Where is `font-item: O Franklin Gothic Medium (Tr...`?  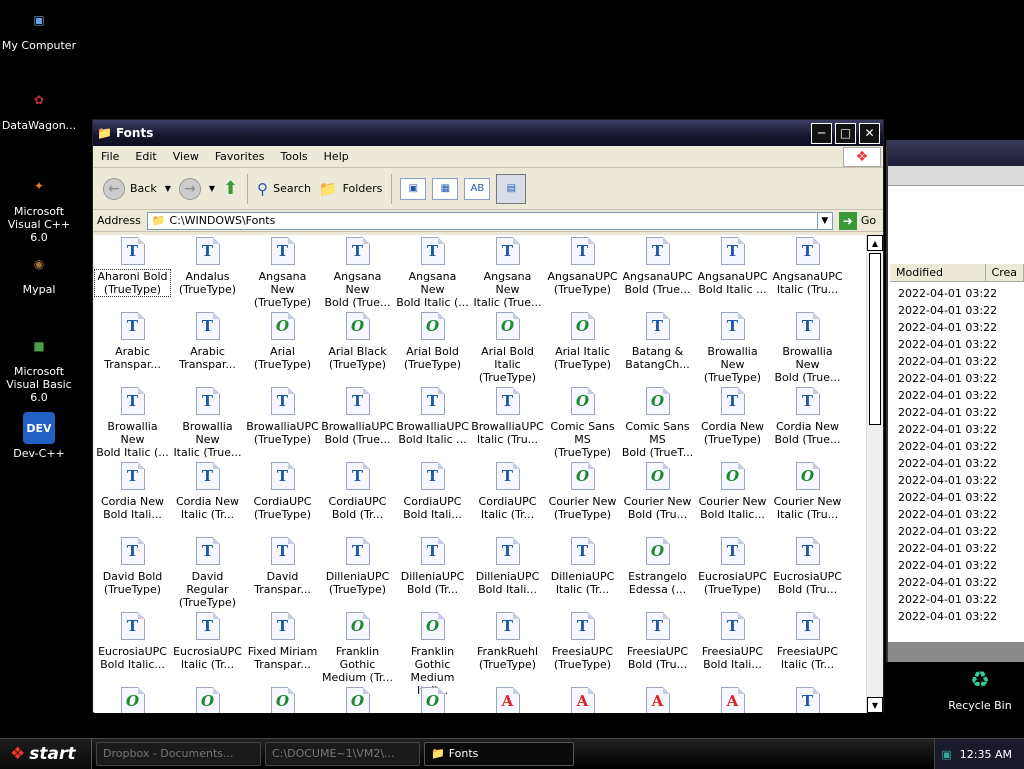 font-item: O Franklin Gothic Medium (Tr... is located at coordinates (357, 648).